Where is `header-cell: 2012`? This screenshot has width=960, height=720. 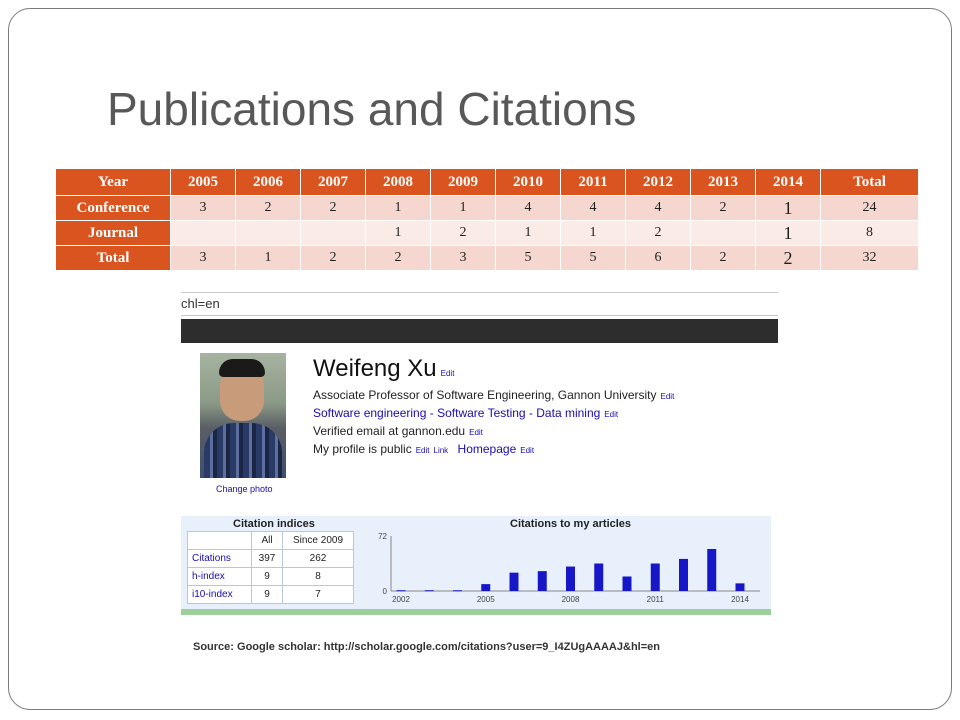
header-cell: 2012 is located at coordinates (658, 182).